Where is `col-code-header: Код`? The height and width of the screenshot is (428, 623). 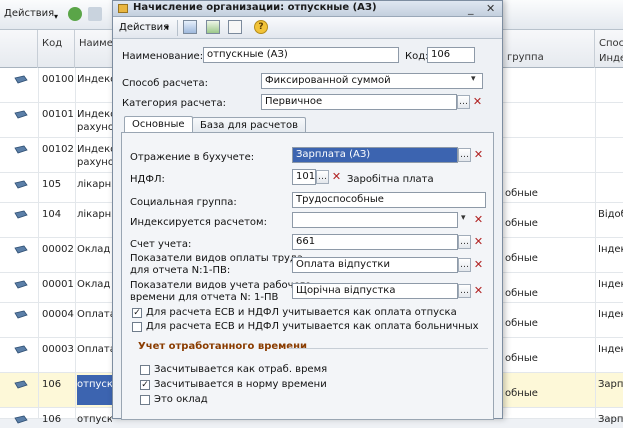 col-code-header: Код is located at coordinates (56, 49).